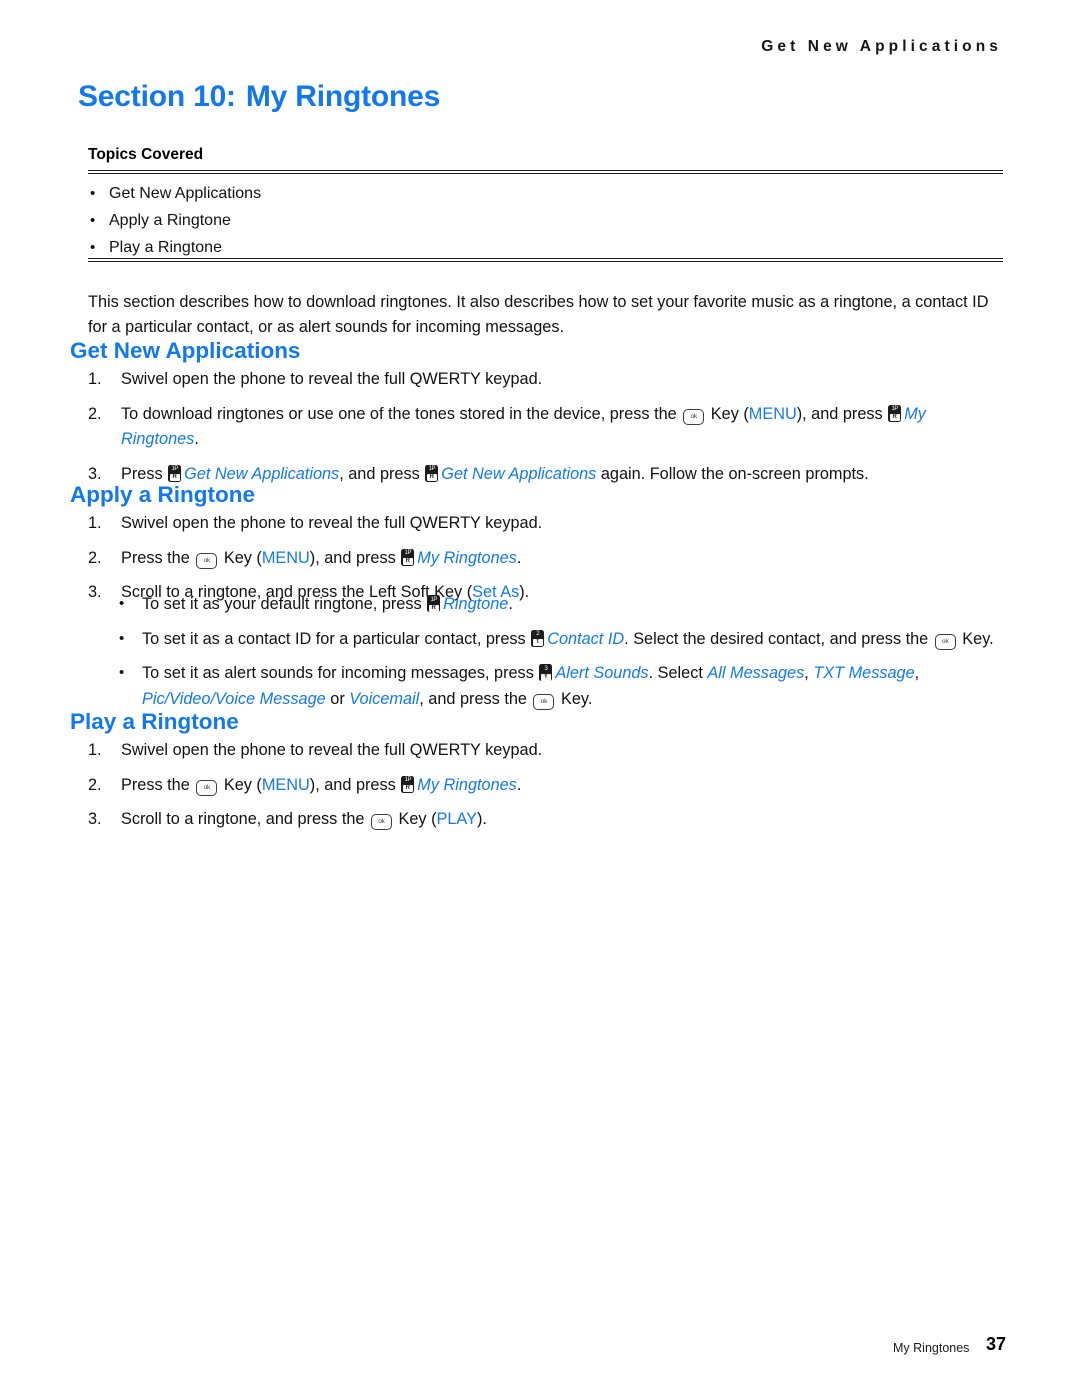 This screenshot has height=1397, width=1080. Describe the element at coordinates (586, 638) in the screenshot. I see `menu-item-text: Contact ID` at that location.